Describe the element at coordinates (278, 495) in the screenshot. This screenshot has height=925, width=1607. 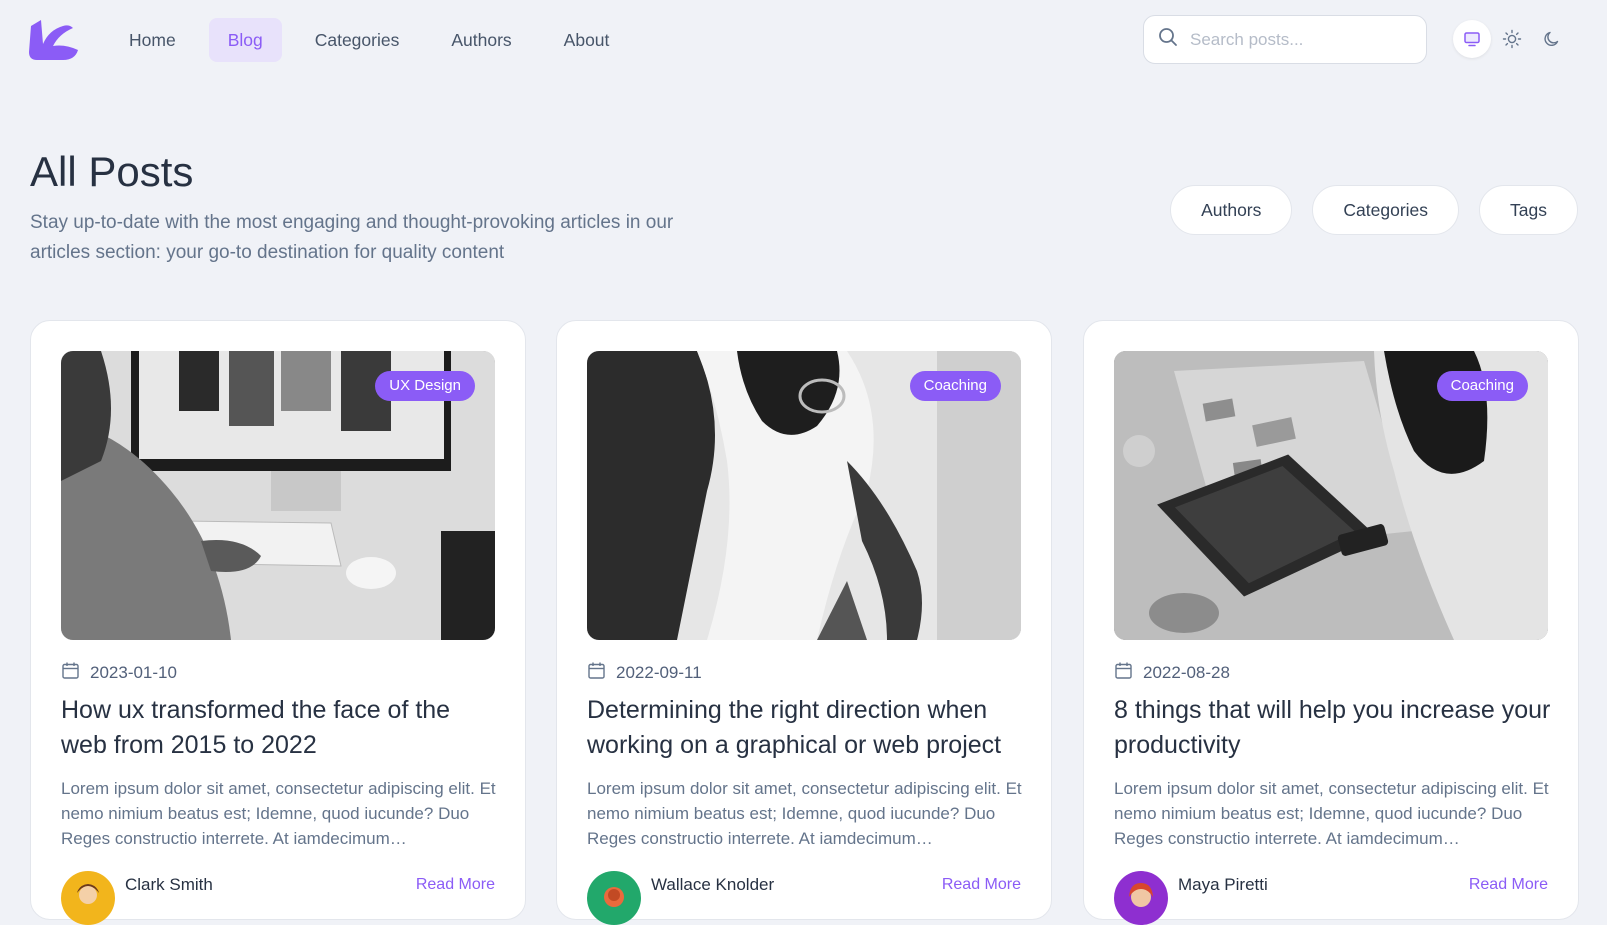
I see `post-image: UX Design` at that location.